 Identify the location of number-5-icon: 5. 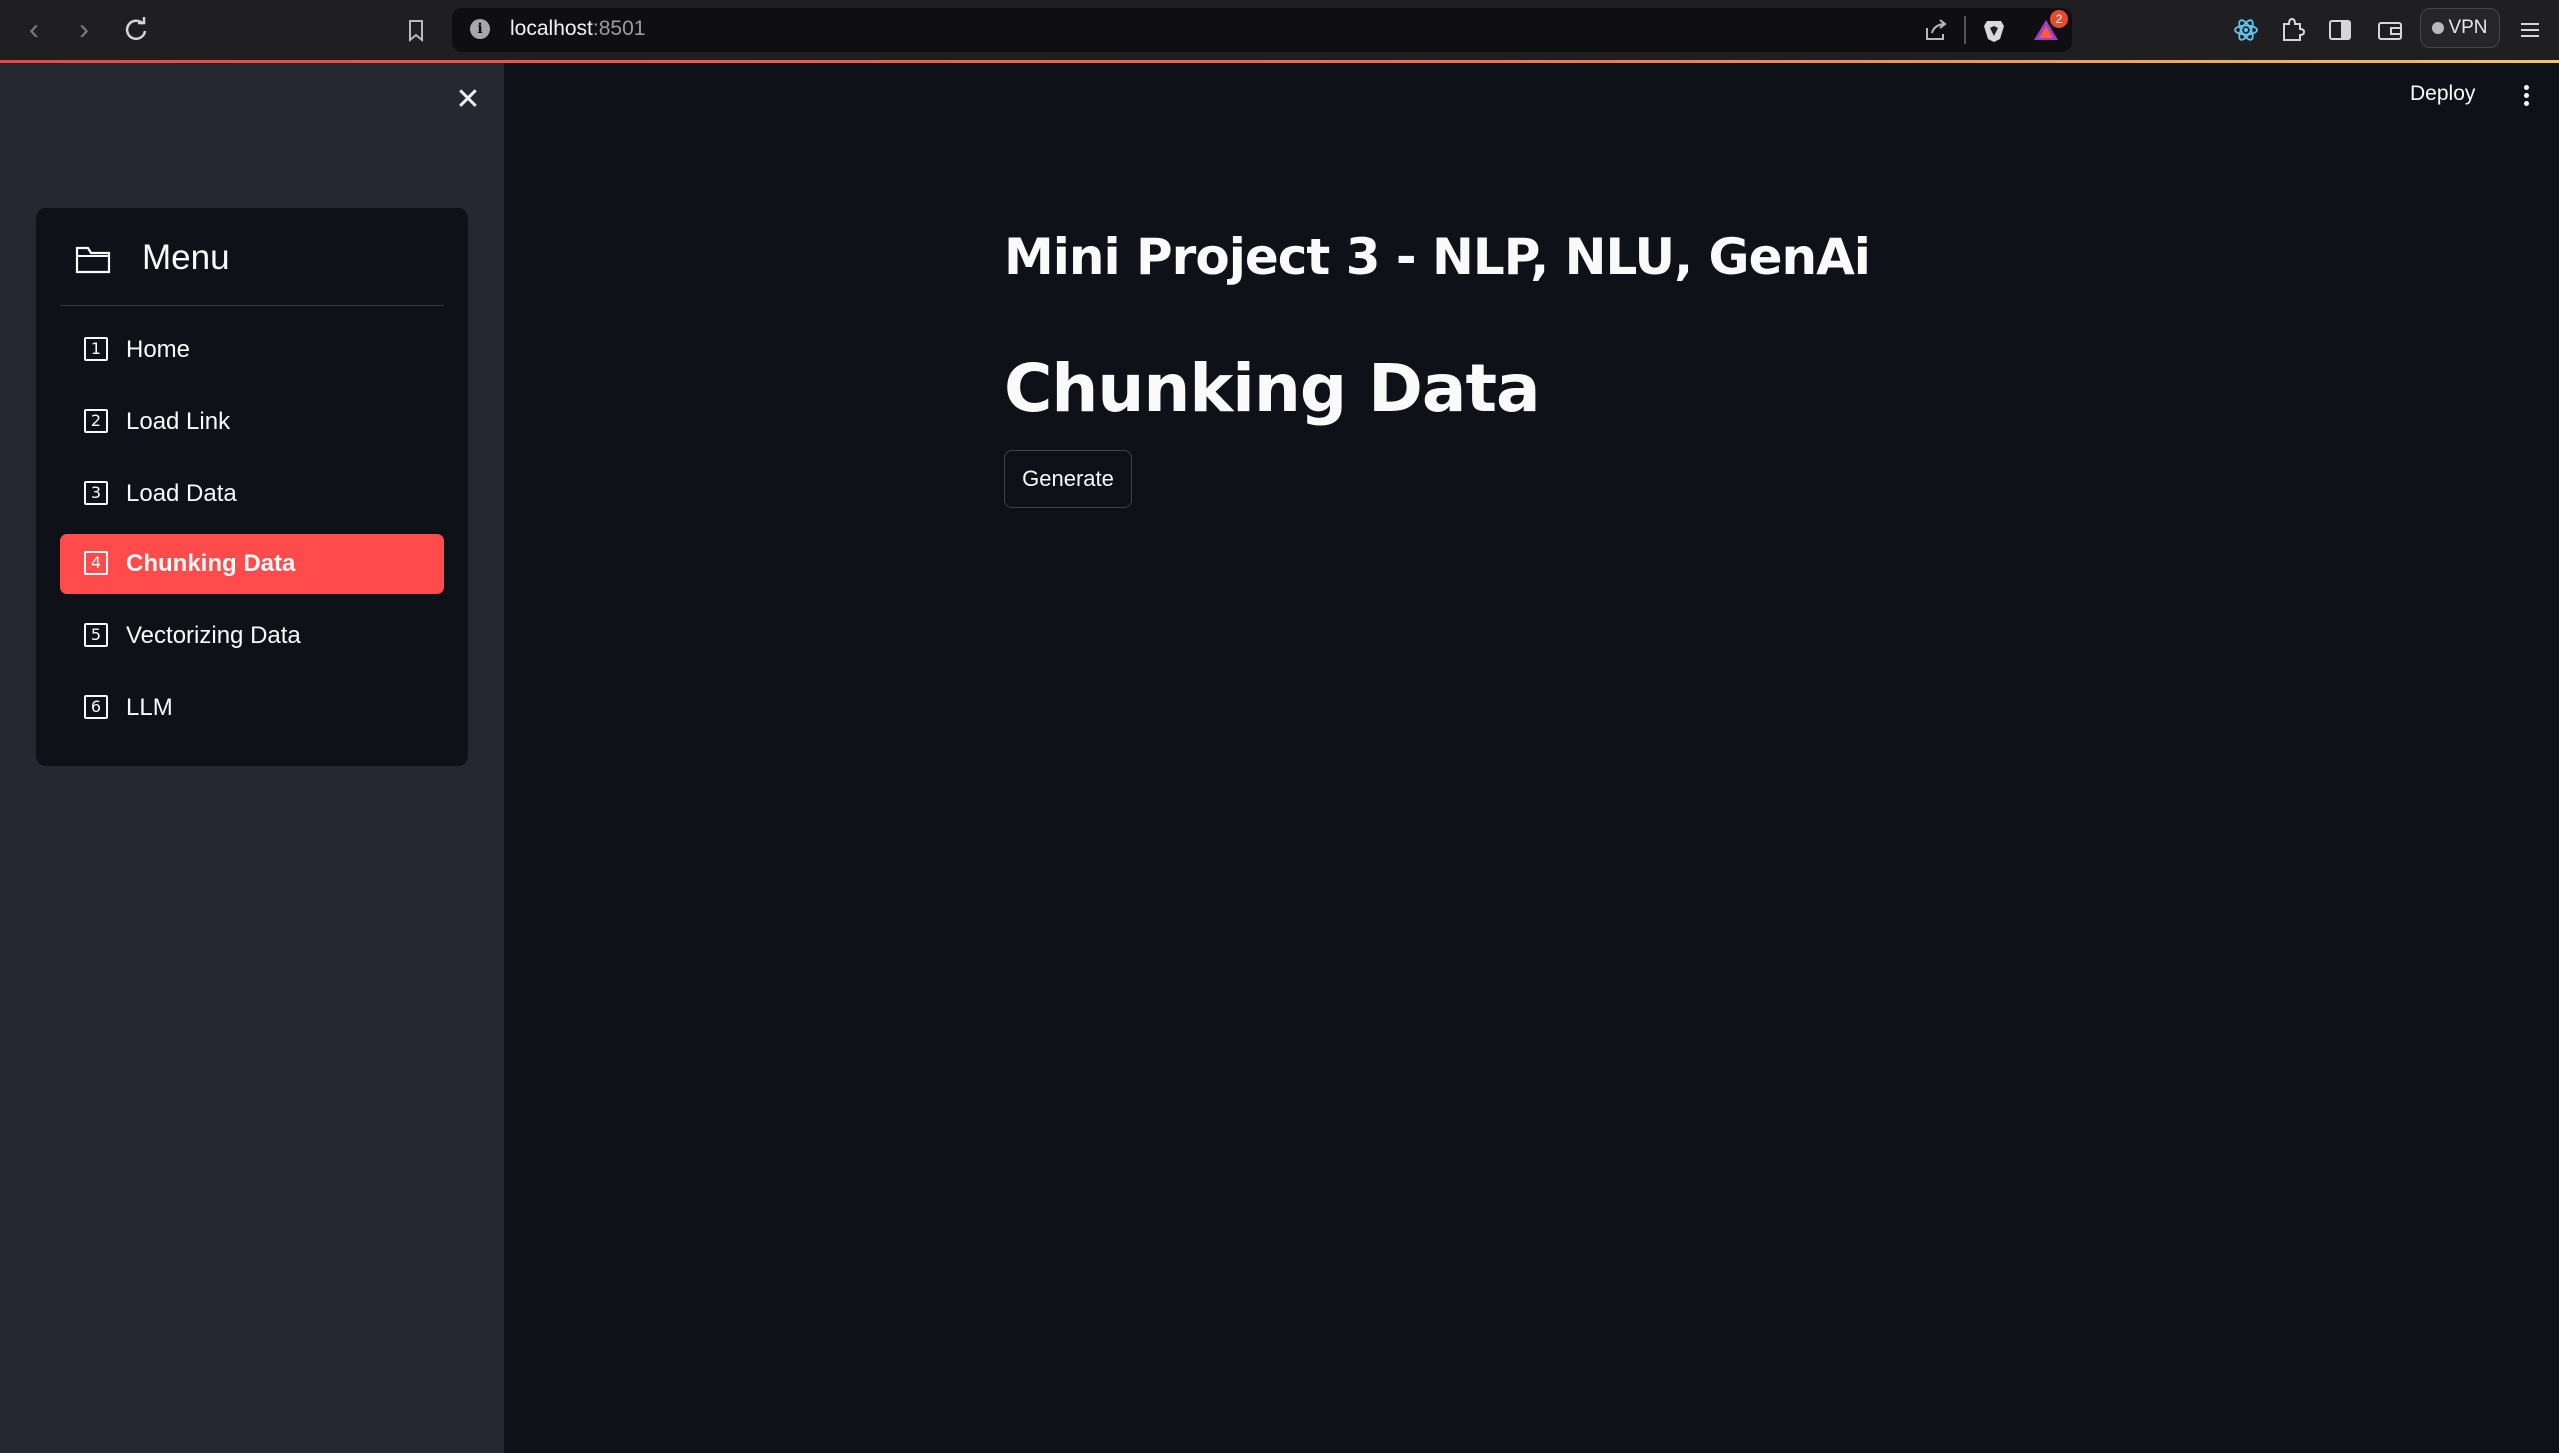
(96, 635).